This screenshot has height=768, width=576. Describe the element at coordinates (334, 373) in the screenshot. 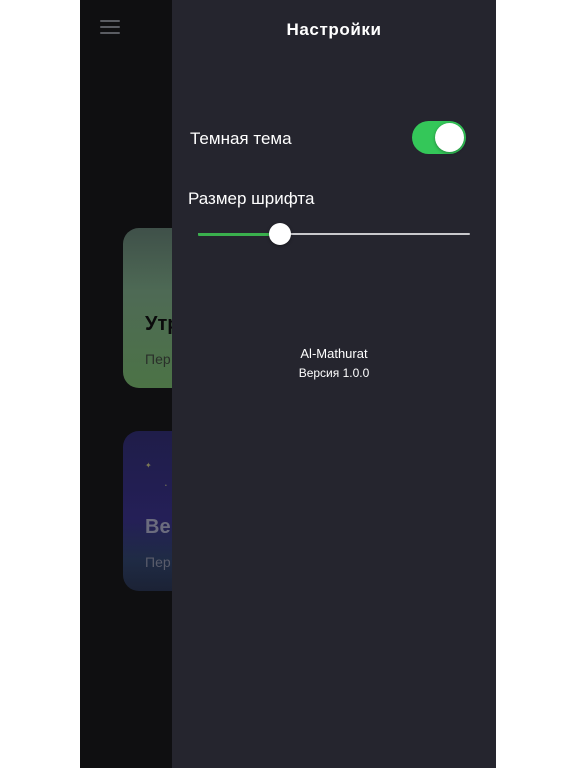

I see `app-version: Версия 1.0.0` at that location.